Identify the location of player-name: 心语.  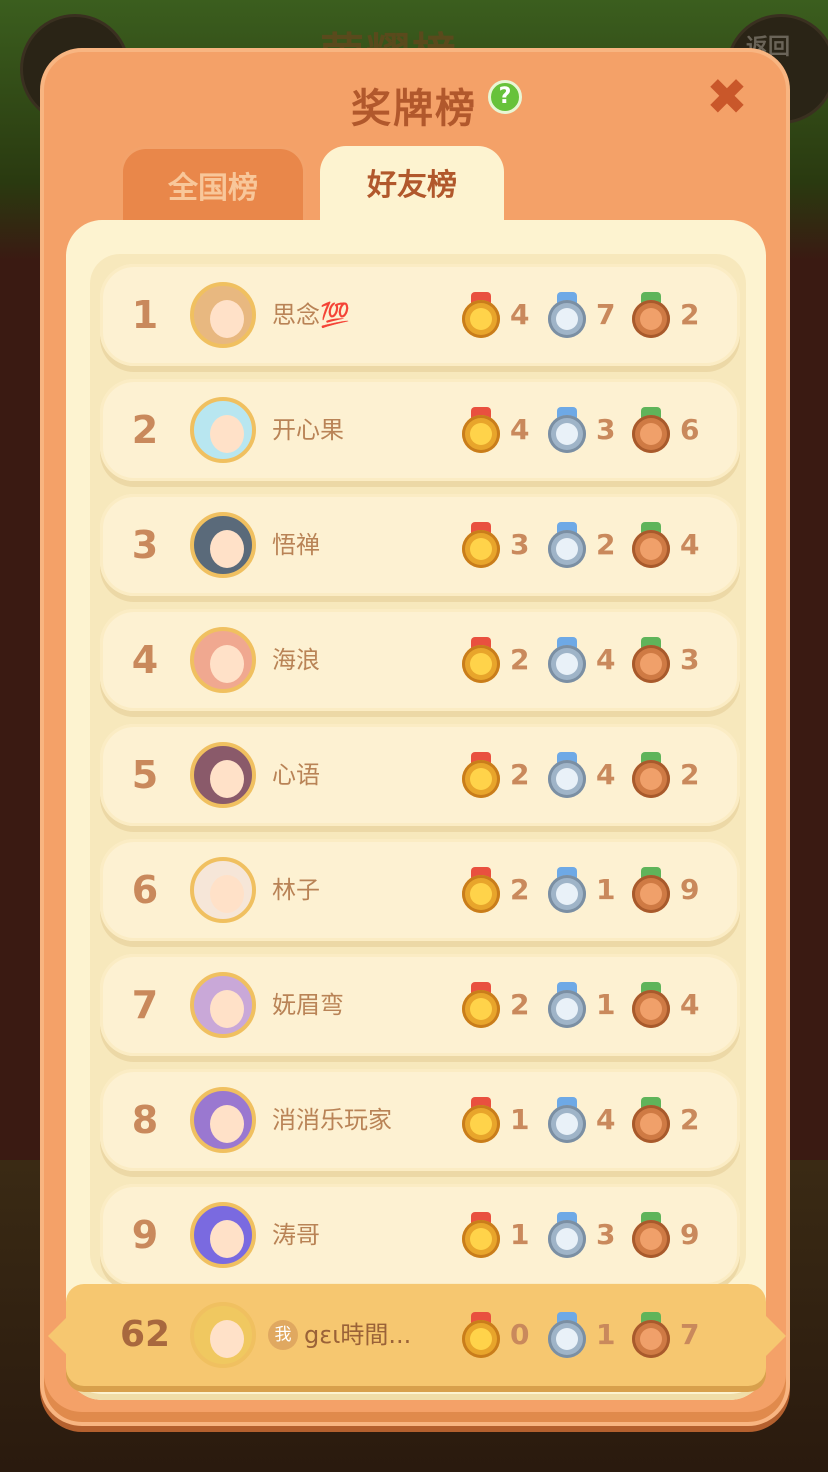
(296, 775).